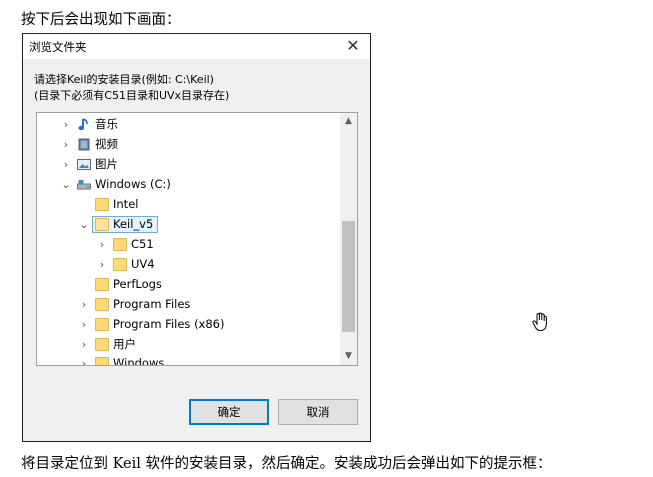 The width and height of the screenshot is (653, 477). What do you see at coordinates (286, 464) in the screenshot?
I see `outro-text: 将目录定位到 Keil 软件的安装目录，然后确定。安装成功后会弹出如下的提示框：` at bounding box center [286, 464].